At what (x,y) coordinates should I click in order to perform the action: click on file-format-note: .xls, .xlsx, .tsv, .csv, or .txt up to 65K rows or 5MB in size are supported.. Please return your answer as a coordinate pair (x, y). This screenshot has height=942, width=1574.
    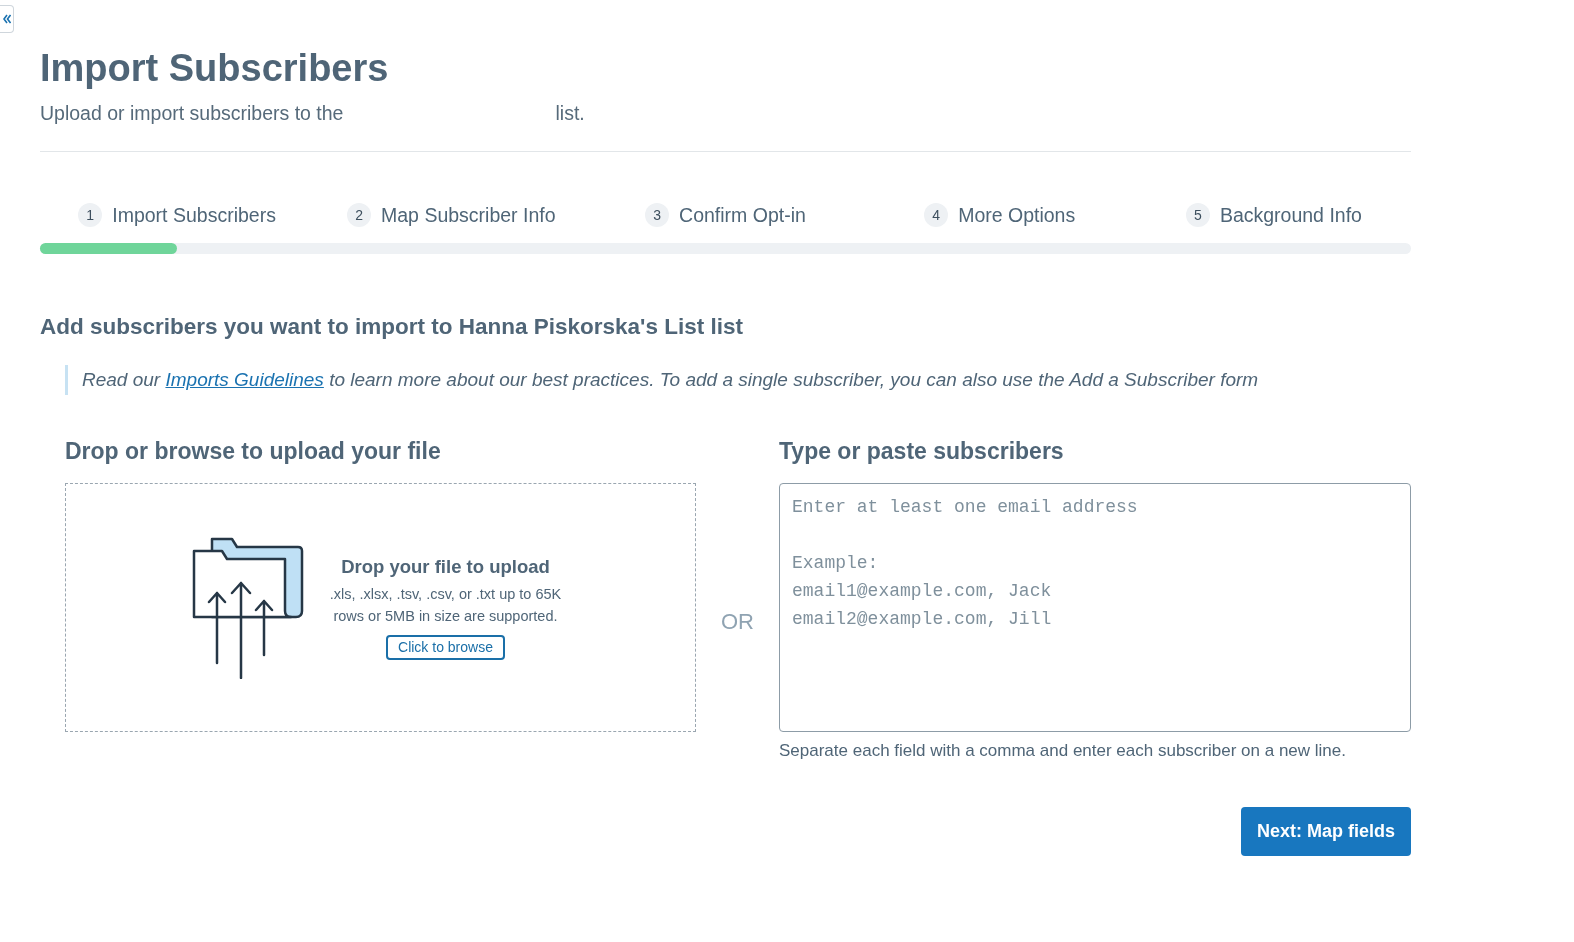
    Looking at the image, I should click on (445, 605).